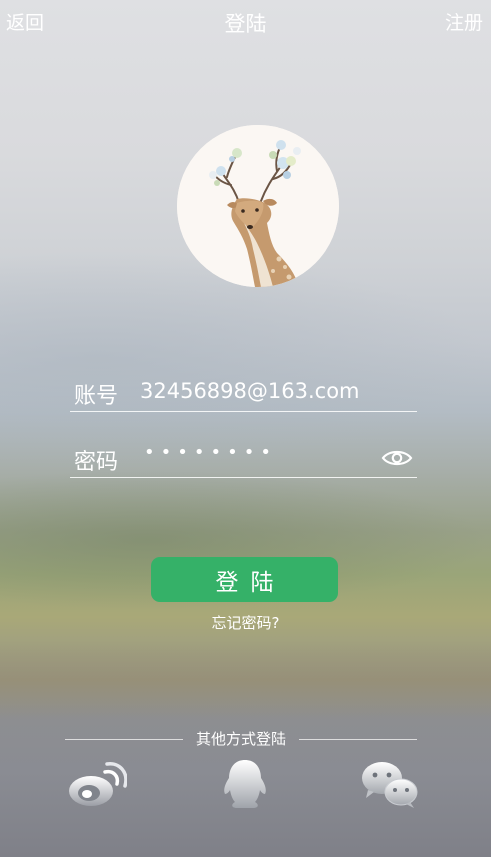  What do you see at coordinates (358, 739) in the screenshot?
I see `divider-line` at bounding box center [358, 739].